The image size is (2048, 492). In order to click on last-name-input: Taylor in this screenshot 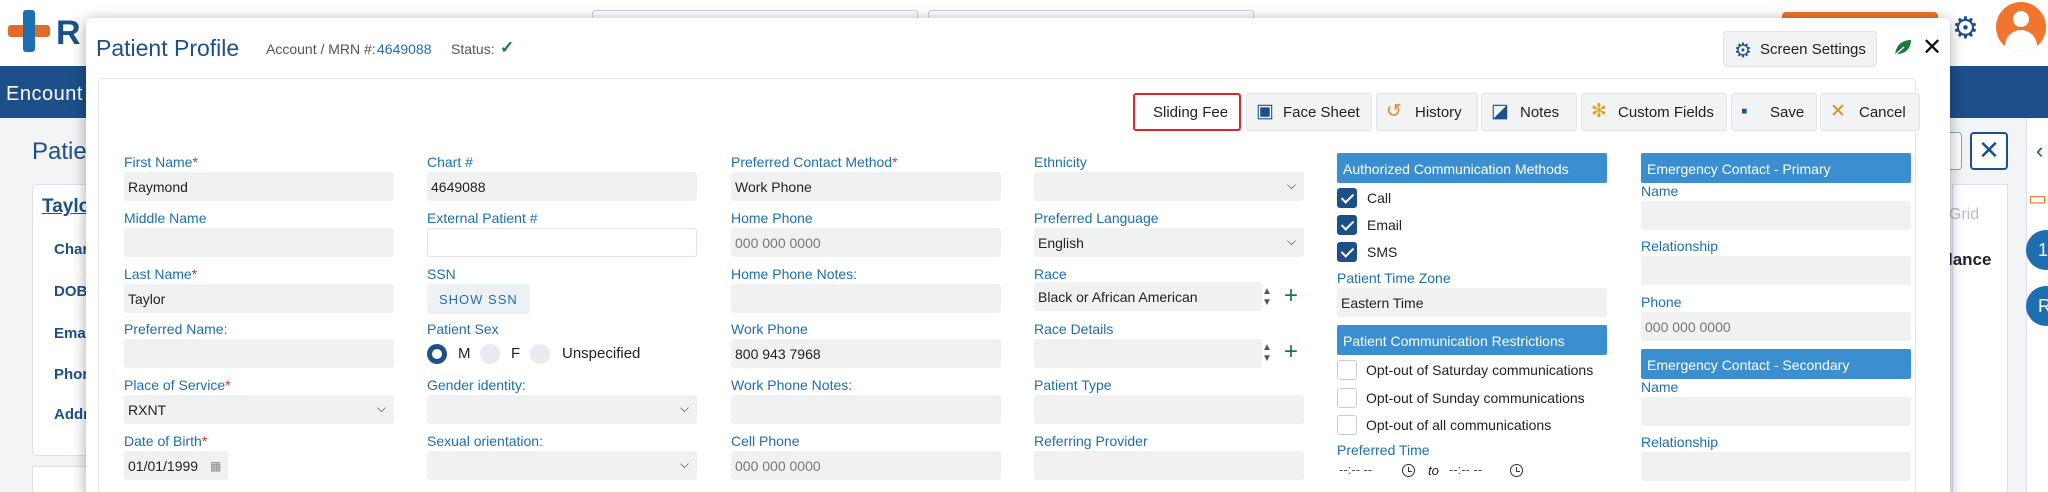, I will do `click(259, 298)`.